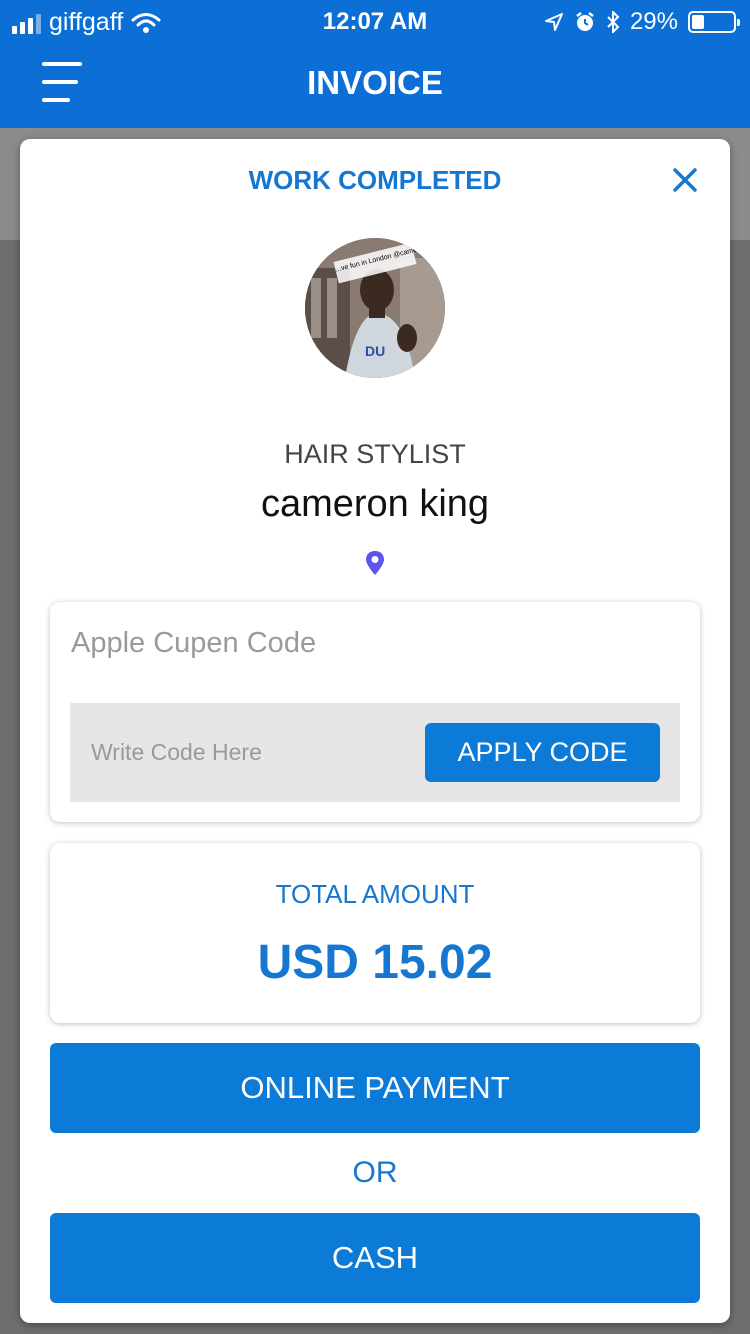 The width and height of the screenshot is (750, 1334). Describe the element at coordinates (375, 563) in the screenshot. I see `map-pin-icon` at that location.